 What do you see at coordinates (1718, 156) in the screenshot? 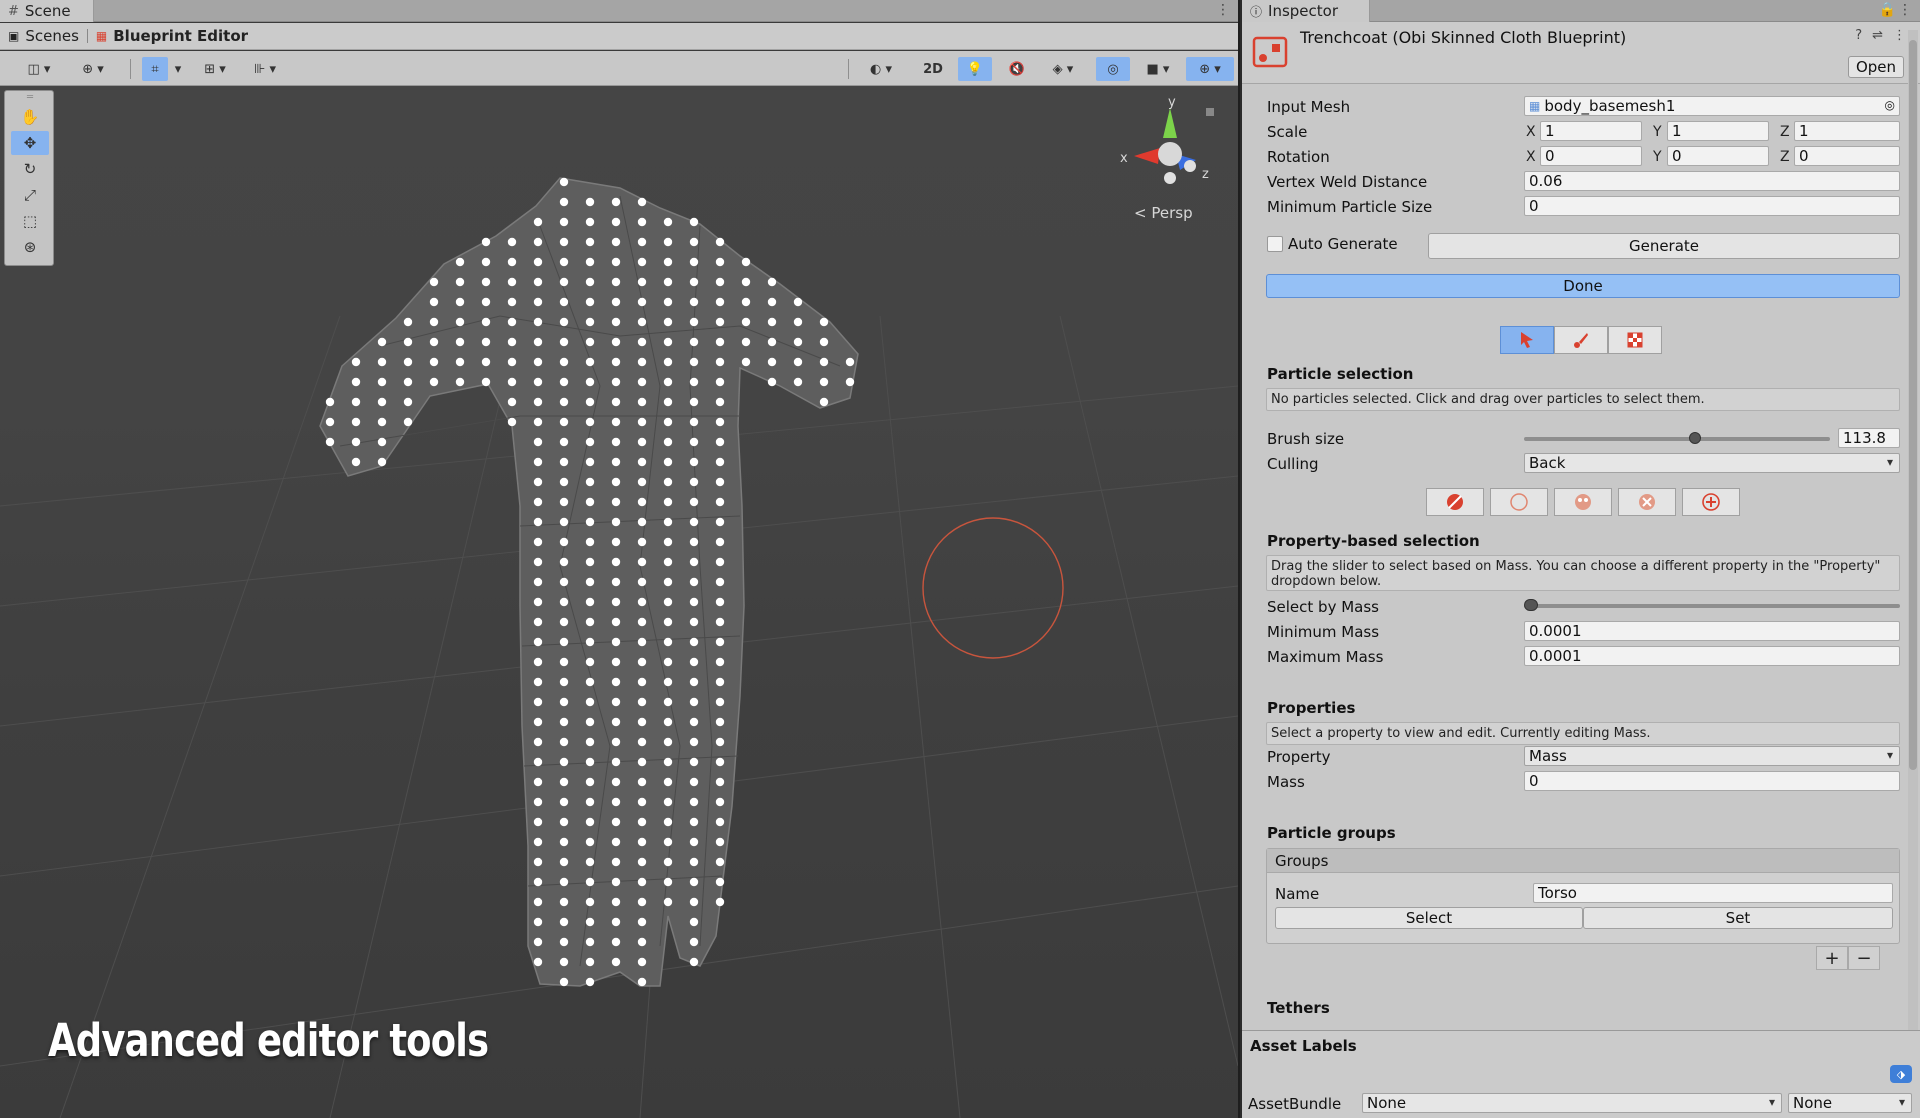
I see `rotation-y-input: 0` at bounding box center [1718, 156].